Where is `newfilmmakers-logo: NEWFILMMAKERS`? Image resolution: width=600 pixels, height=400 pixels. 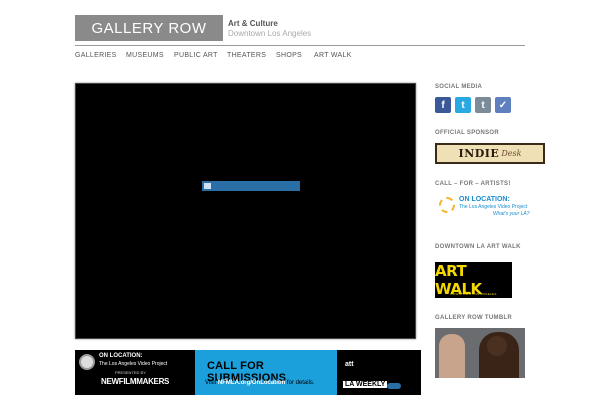 newfilmmakers-logo: NEWFILMMAKERS is located at coordinates (135, 381).